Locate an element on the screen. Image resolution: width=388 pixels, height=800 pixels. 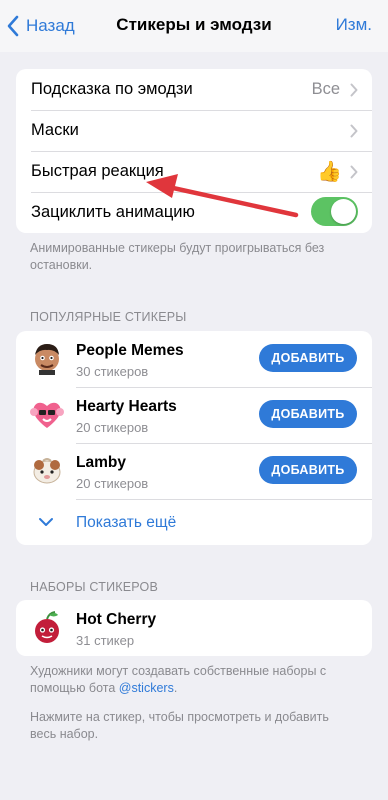
sticker-sets-card: Hot Cherry 31 стикер is located at coordinates (194, 628).